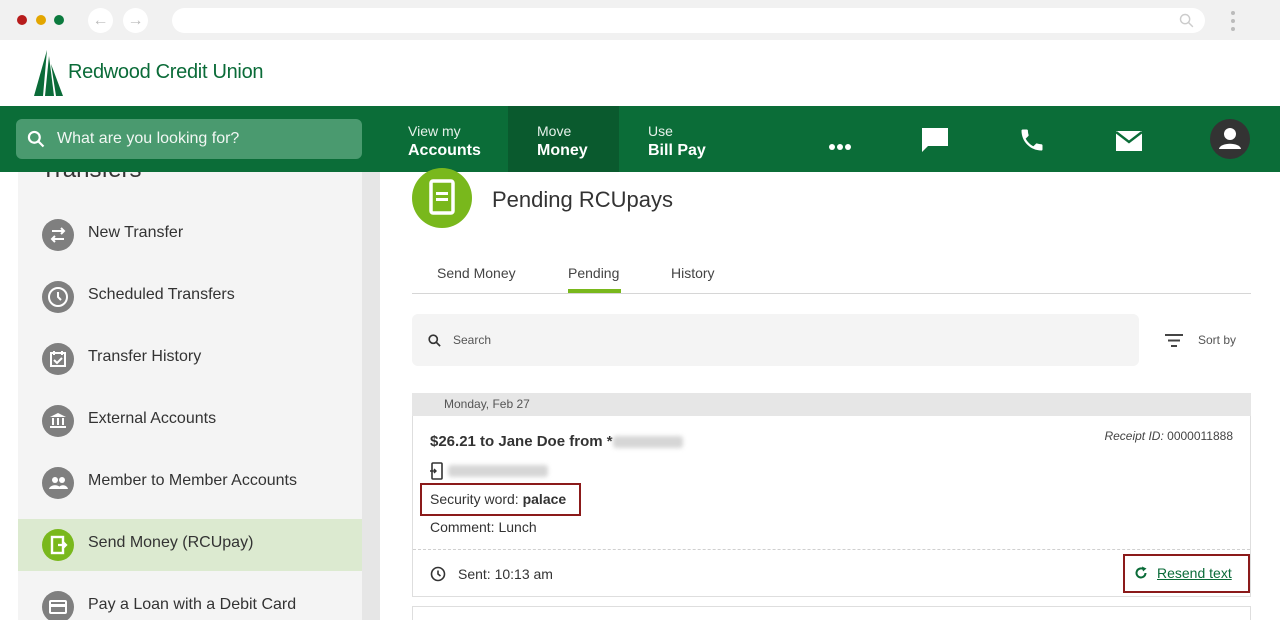 The image size is (1280, 620). What do you see at coordinates (91, 178) in the screenshot?
I see `sidebar-heading: Transfers` at bounding box center [91, 178].